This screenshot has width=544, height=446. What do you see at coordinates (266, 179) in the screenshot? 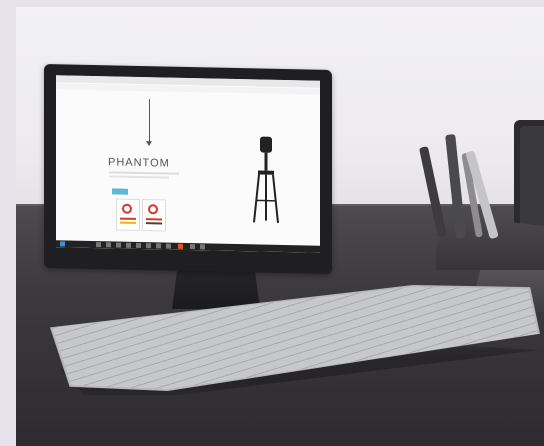
I see `bar-stool-image` at bounding box center [266, 179].